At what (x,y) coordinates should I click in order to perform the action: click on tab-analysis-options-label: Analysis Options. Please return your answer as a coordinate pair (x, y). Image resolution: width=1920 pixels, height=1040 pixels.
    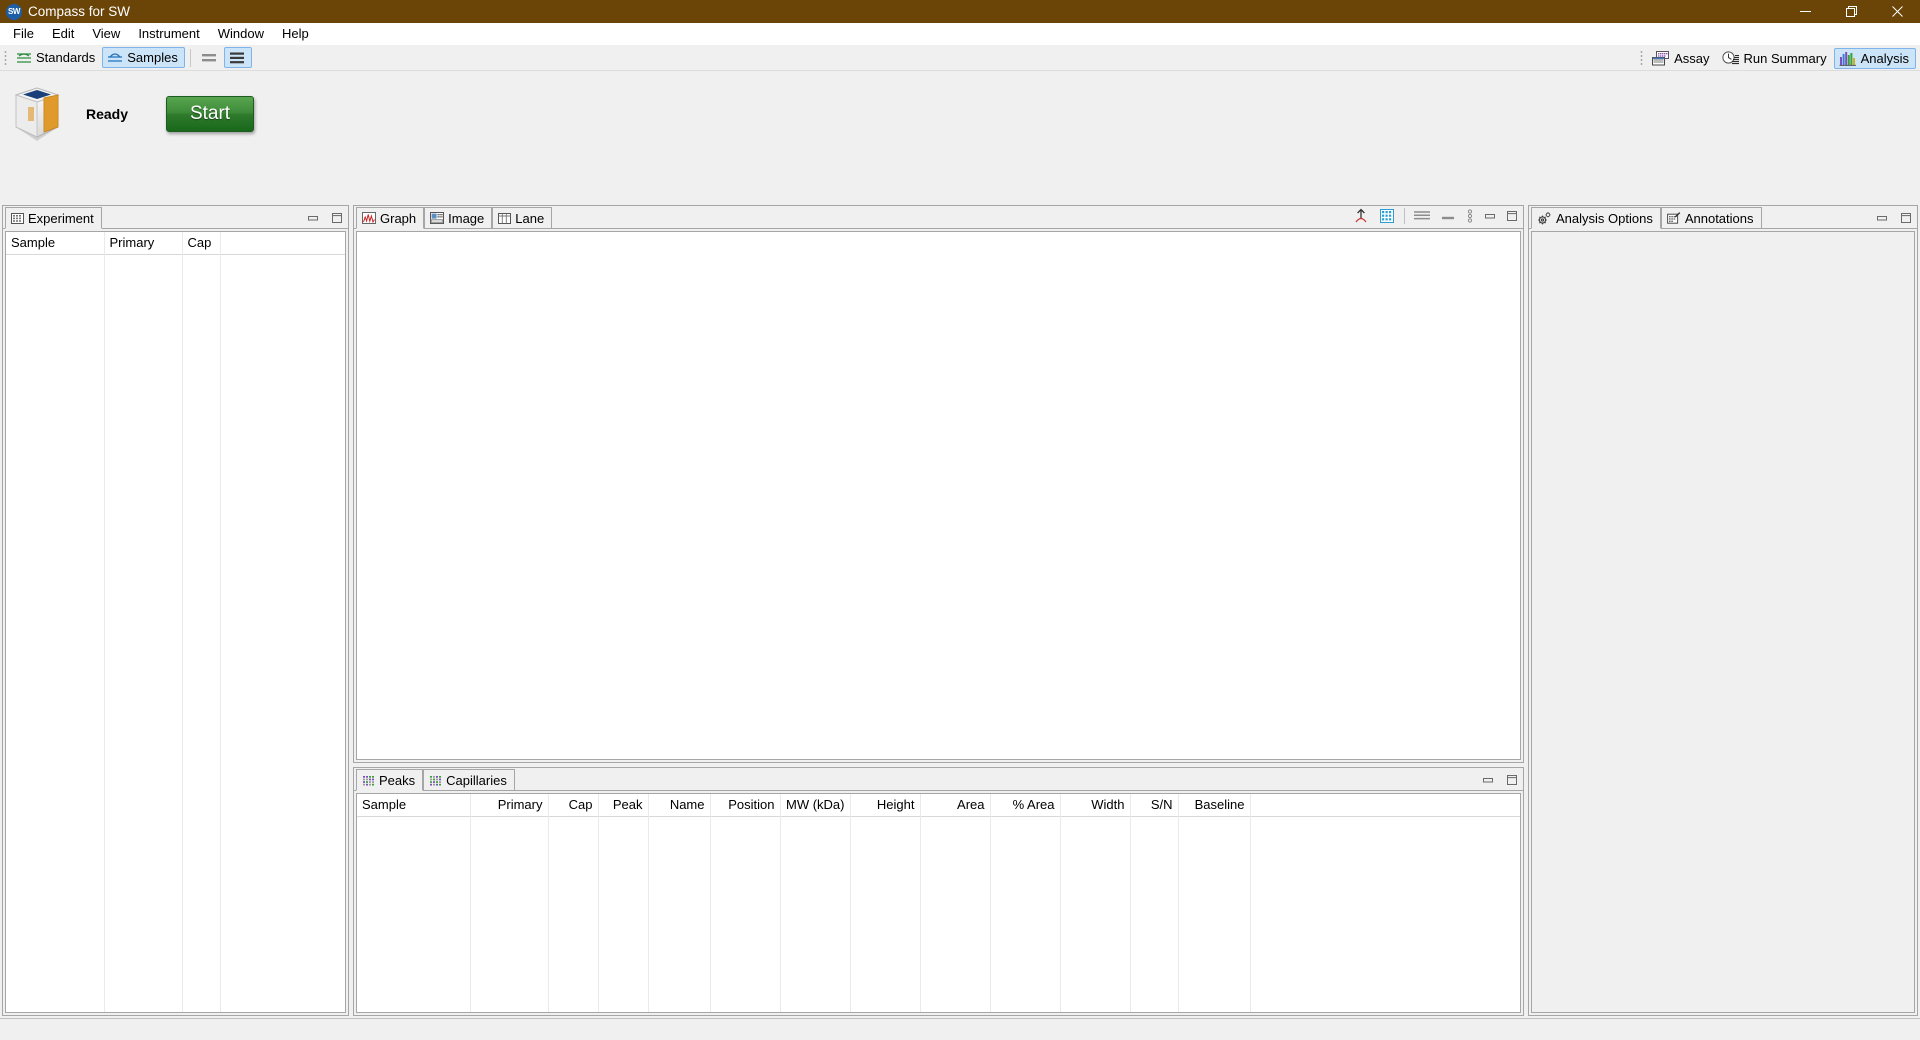
    Looking at the image, I should click on (1604, 218).